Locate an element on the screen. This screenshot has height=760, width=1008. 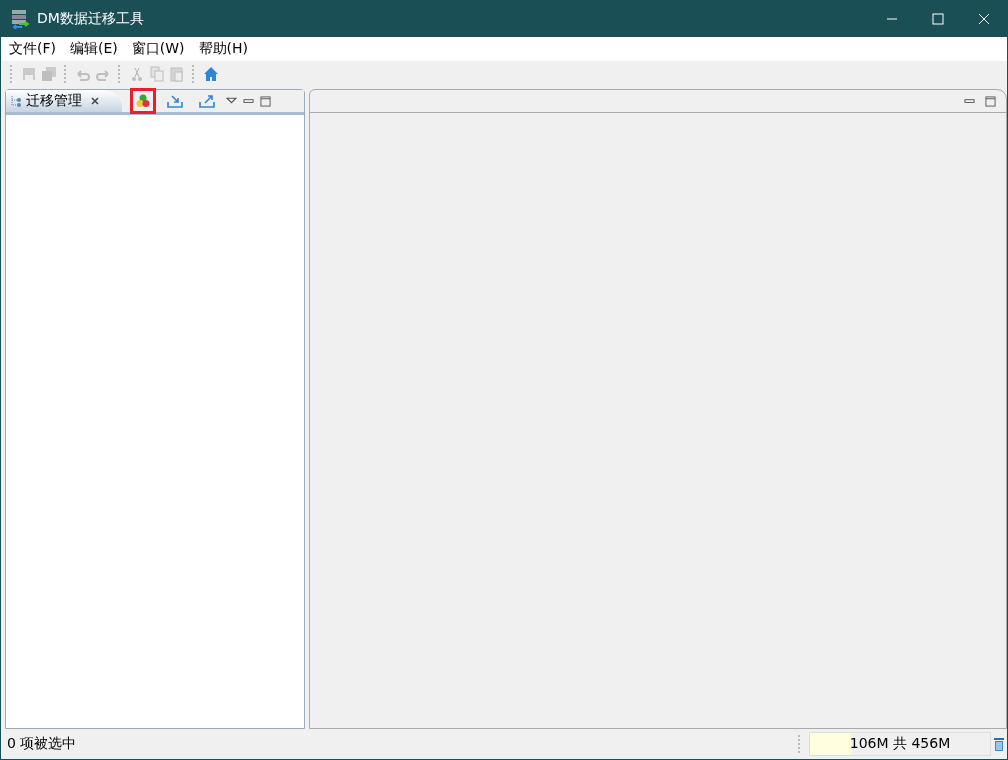
menu-item: 文件(F) is located at coordinates (32, 49).